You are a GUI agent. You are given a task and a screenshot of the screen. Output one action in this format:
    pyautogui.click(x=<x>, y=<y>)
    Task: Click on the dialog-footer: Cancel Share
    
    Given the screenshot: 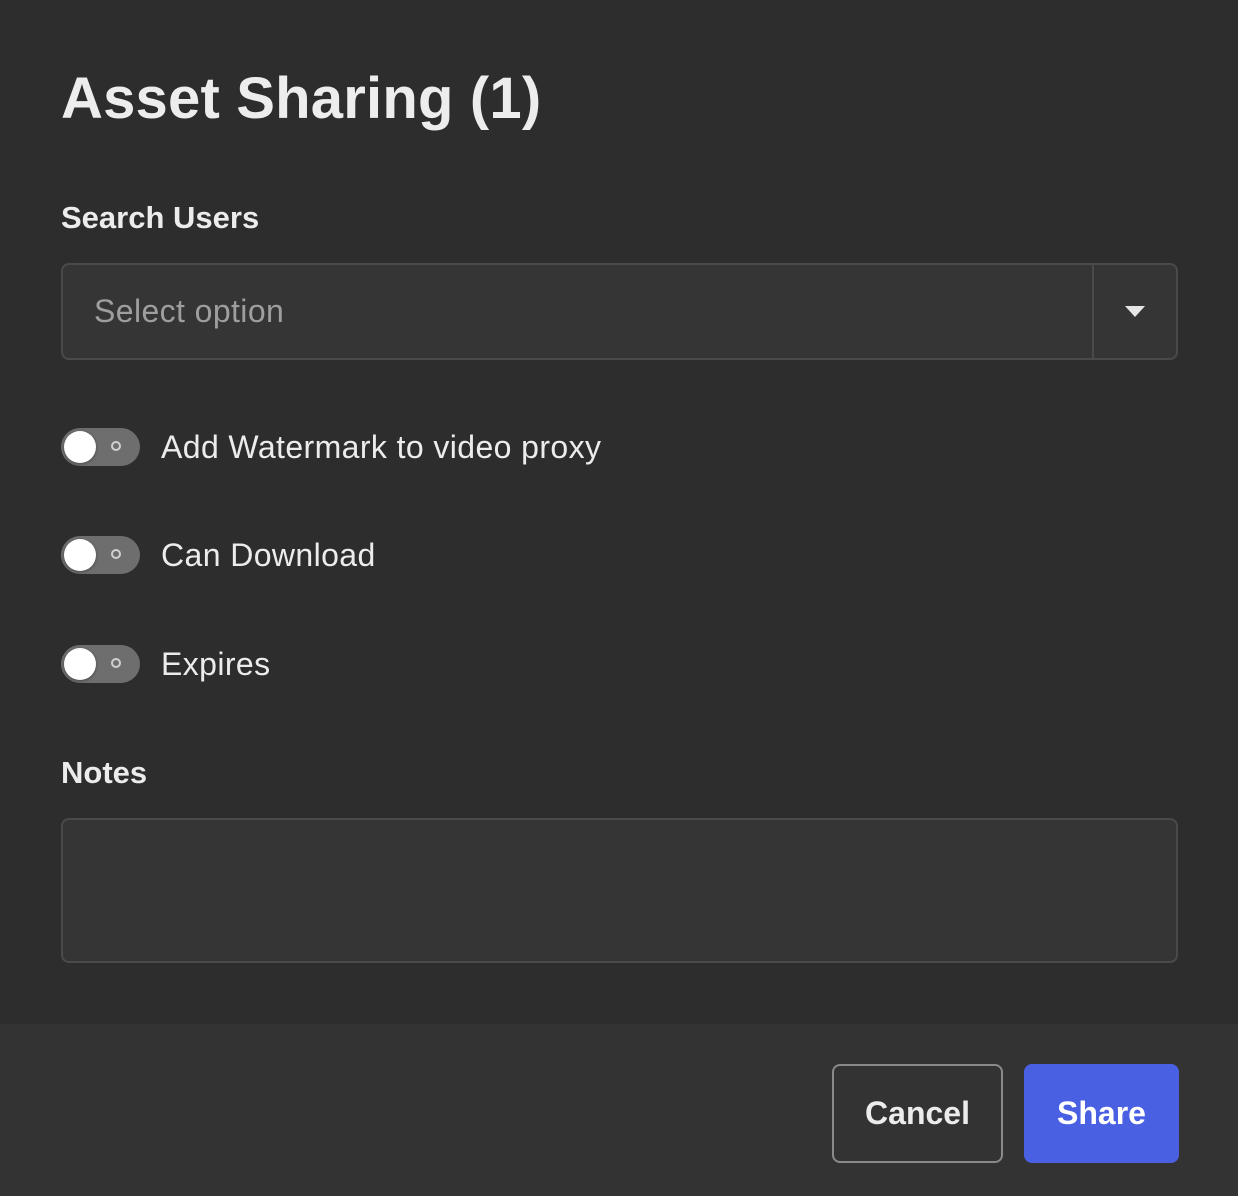 What is the action you would take?
    pyautogui.click(x=619, y=1110)
    